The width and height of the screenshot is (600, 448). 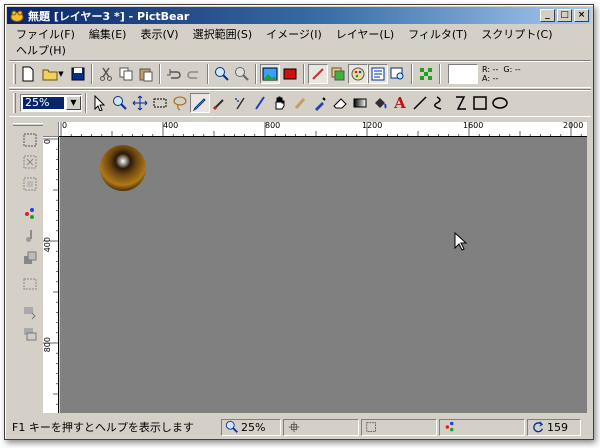 What do you see at coordinates (360, 103) in the screenshot?
I see `gradient-tool-icon` at bounding box center [360, 103].